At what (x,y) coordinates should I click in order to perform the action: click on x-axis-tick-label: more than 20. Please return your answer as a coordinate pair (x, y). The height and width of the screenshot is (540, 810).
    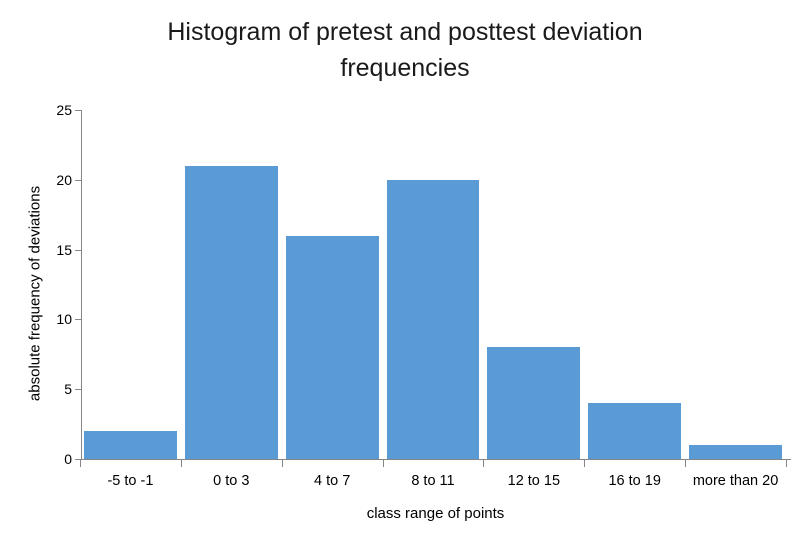
    Looking at the image, I should click on (735, 481).